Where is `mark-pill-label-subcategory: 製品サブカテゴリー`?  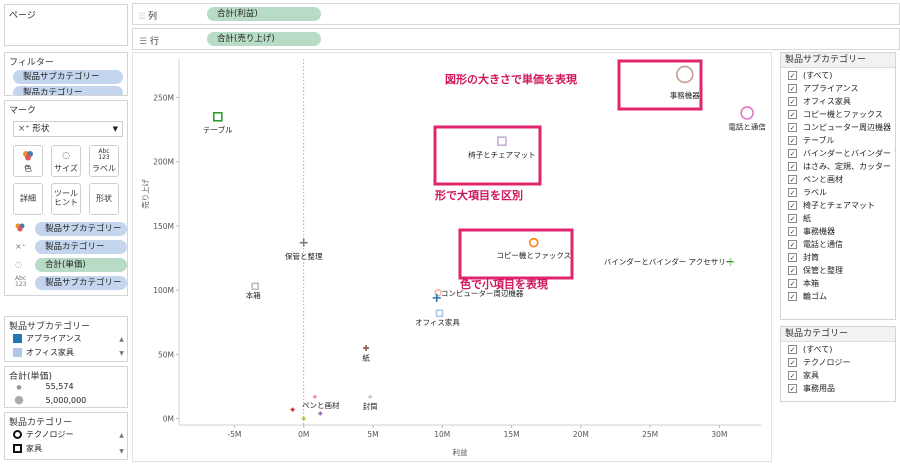
mark-pill-label-subcategory: 製品サブカテゴリー is located at coordinates (81, 283).